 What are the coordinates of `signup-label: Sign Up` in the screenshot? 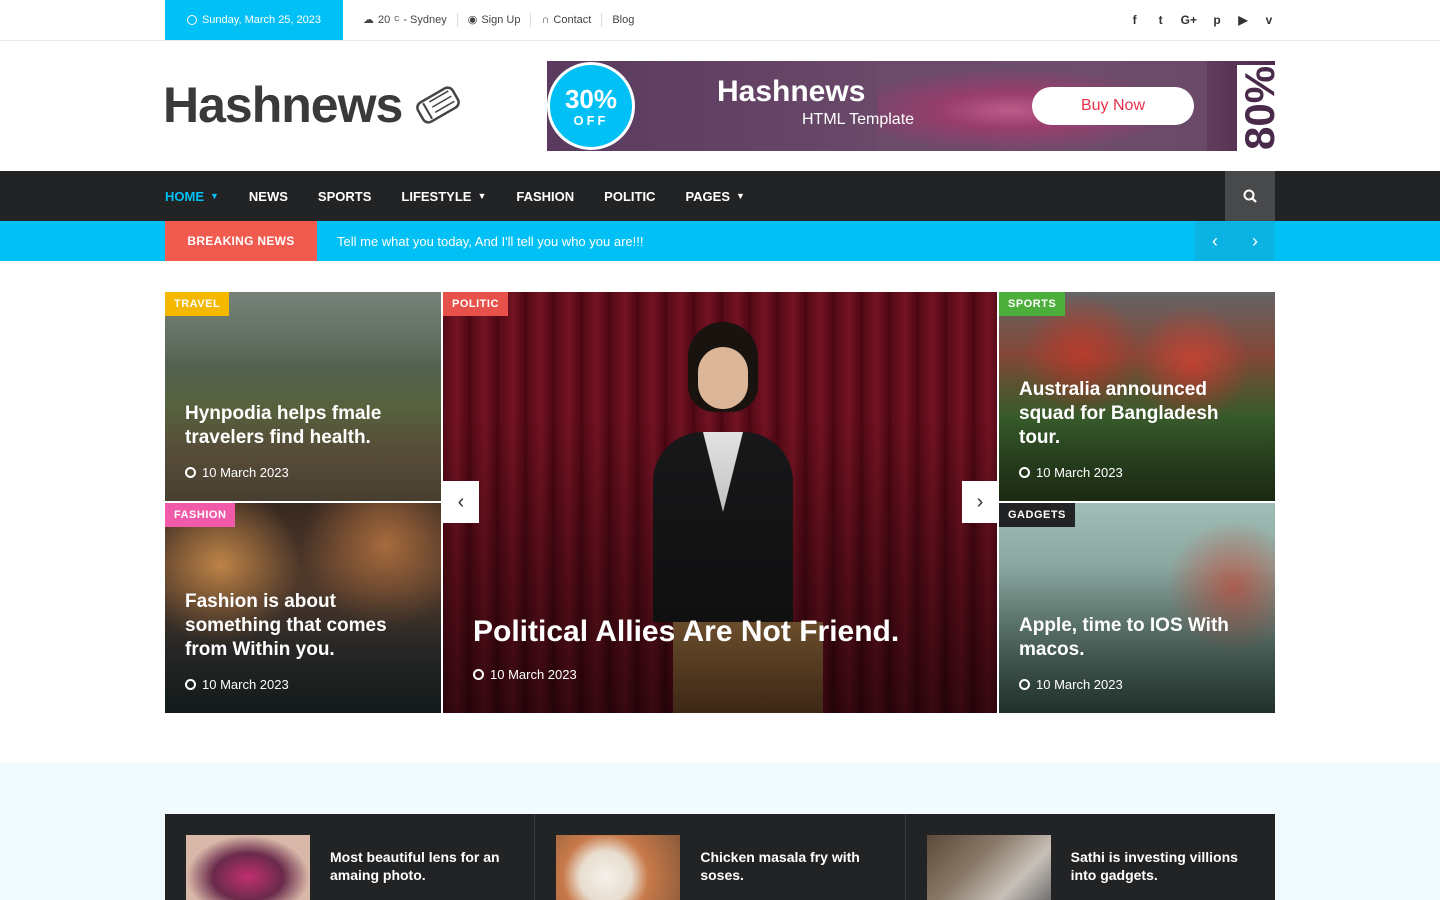 It's located at (501, 20).